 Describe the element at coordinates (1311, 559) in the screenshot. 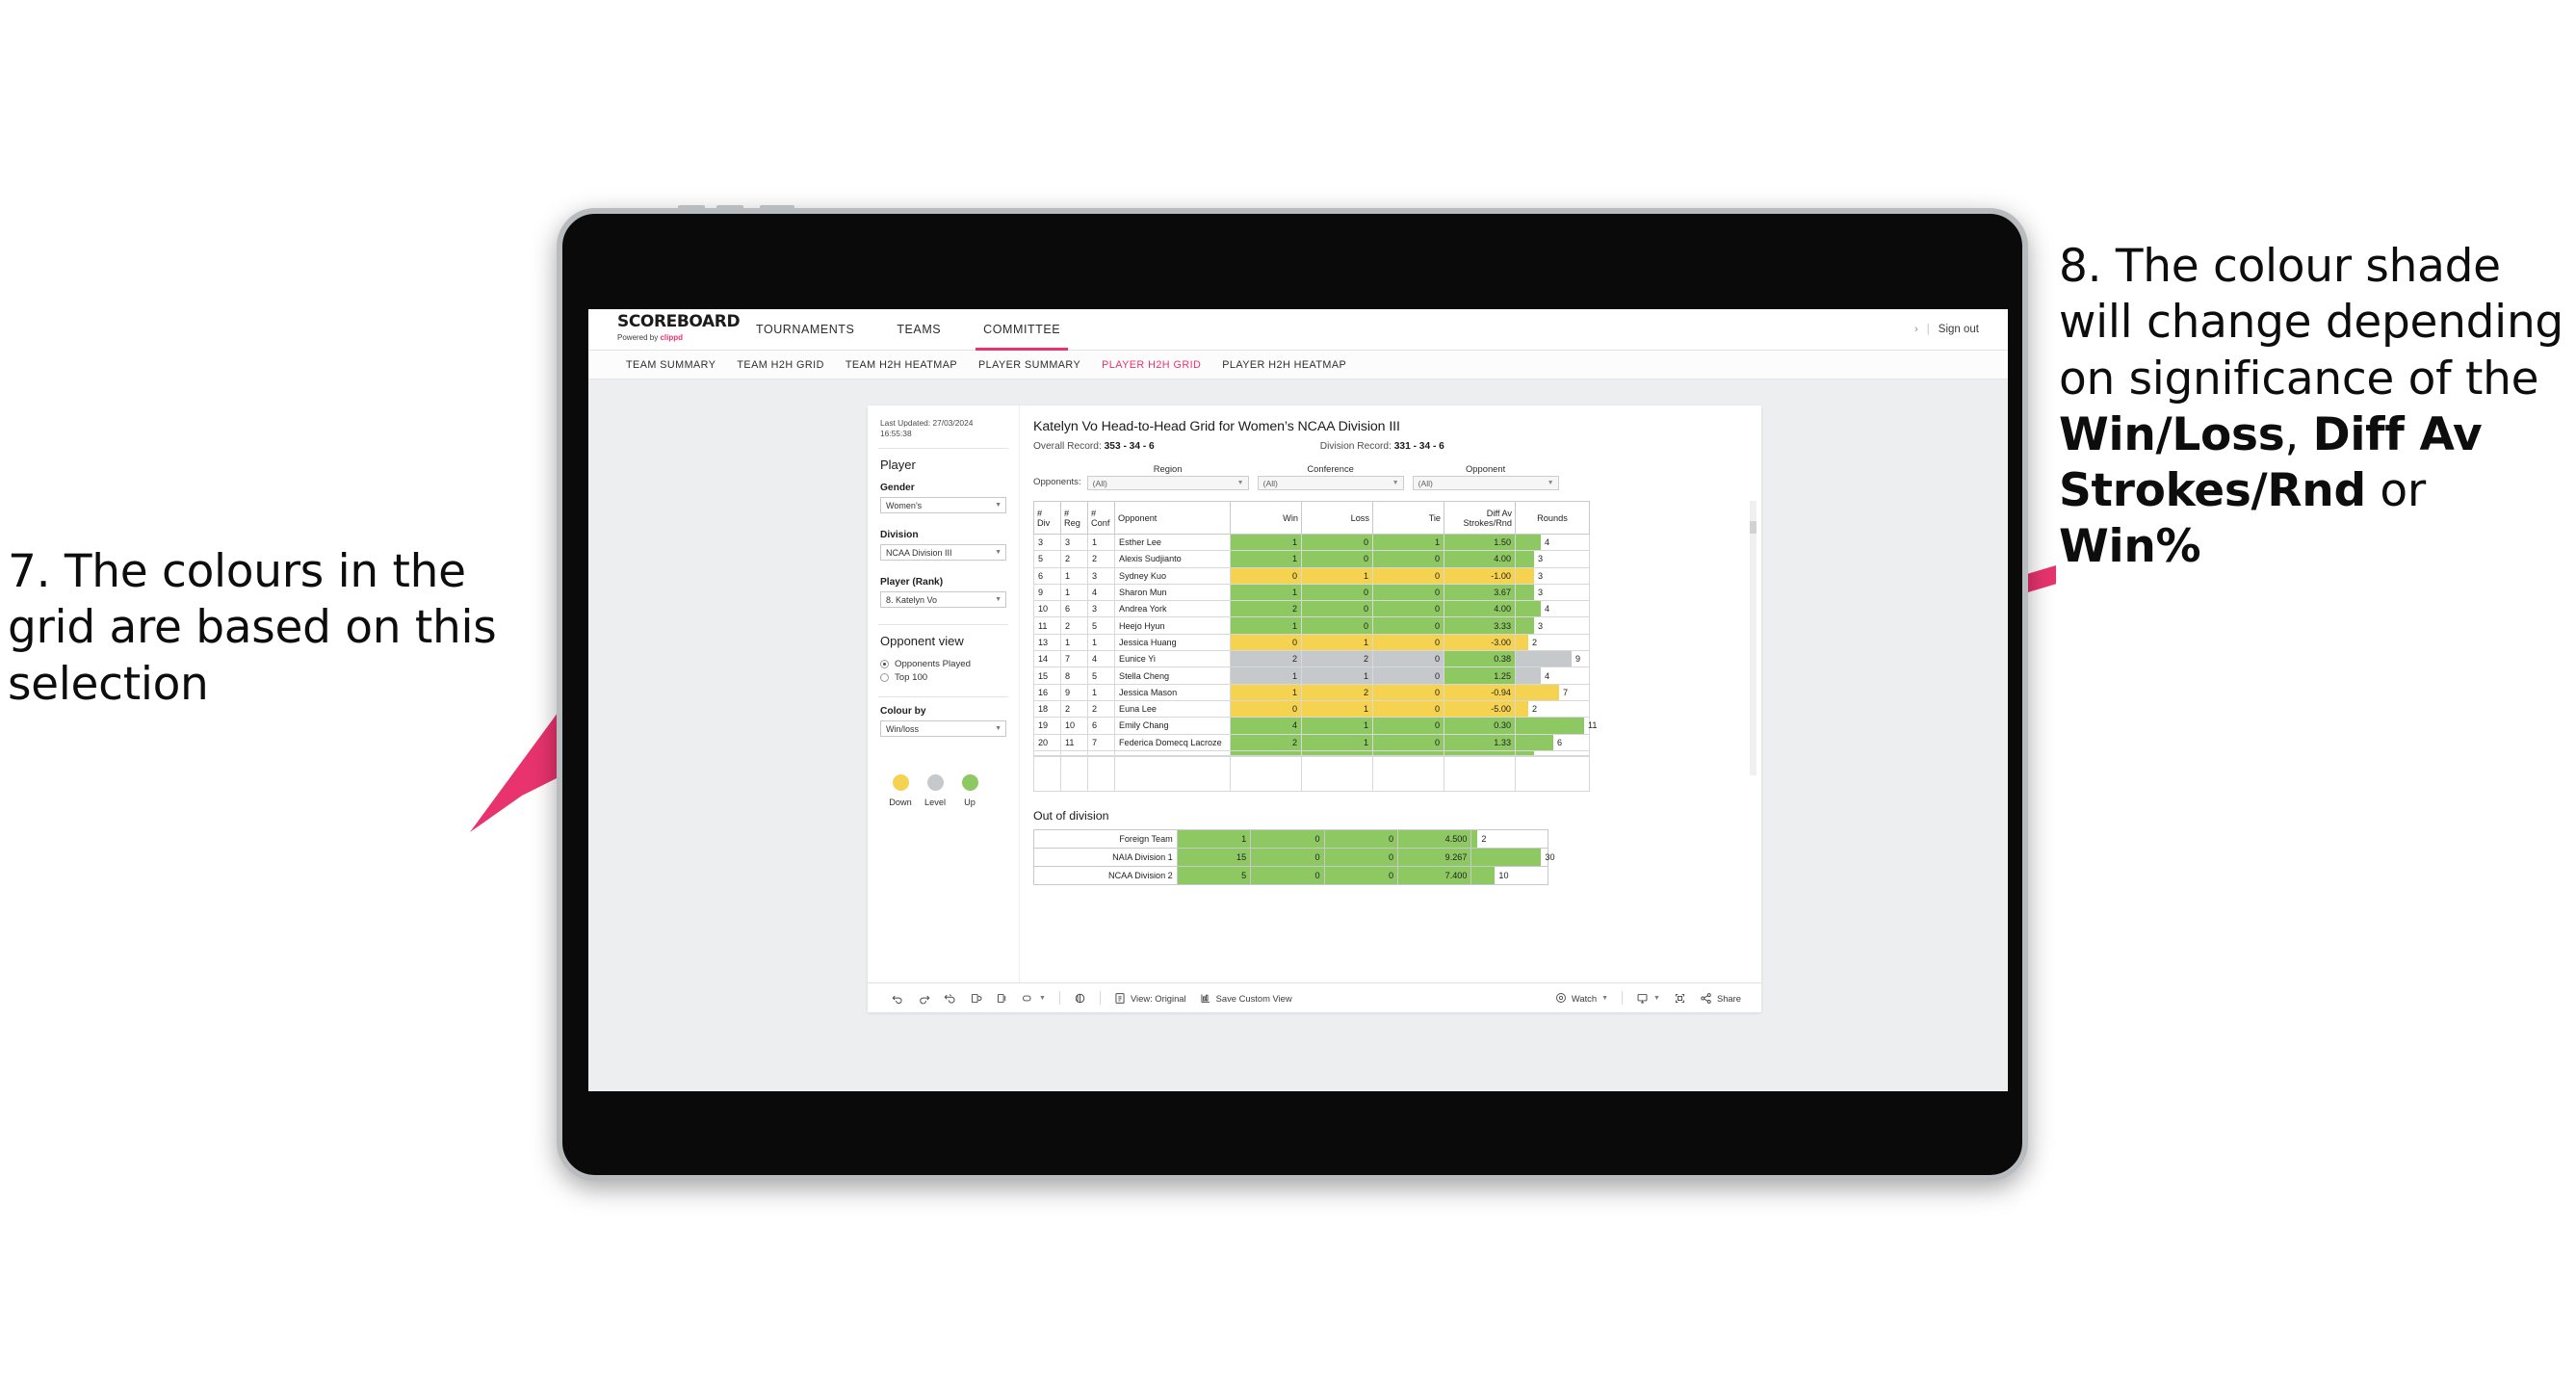

I see `table-row: 5 2 2 Alexis Sudjianto 1 0 0 4.00 3` at that location.